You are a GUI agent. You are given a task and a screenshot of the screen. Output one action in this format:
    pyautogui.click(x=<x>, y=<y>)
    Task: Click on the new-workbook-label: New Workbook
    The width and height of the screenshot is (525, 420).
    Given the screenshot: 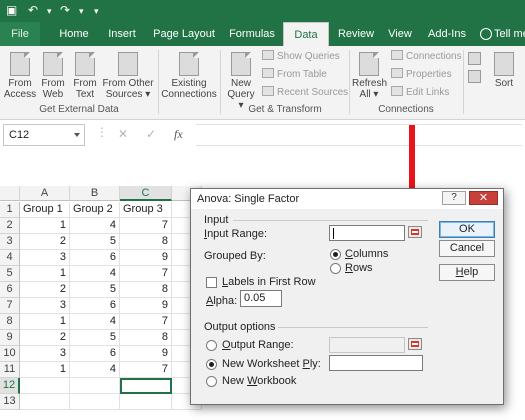 What is the action you would take?
    pyautogui.click(x=259, y=381)
    